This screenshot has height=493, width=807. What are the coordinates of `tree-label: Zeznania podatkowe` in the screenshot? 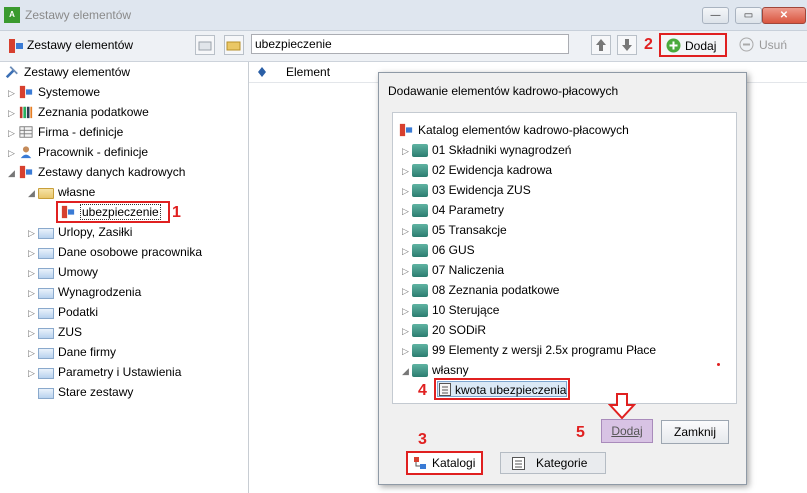 It's located at (93, 112).